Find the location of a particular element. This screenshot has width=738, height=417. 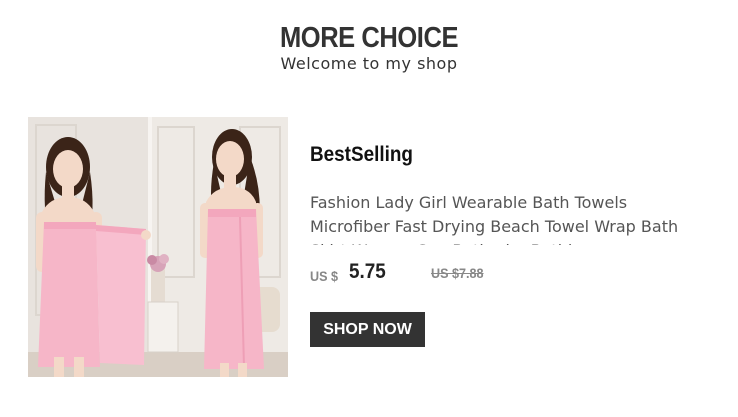

page-subtitle: Welcome to my shop is located at coordinates (369, 63).